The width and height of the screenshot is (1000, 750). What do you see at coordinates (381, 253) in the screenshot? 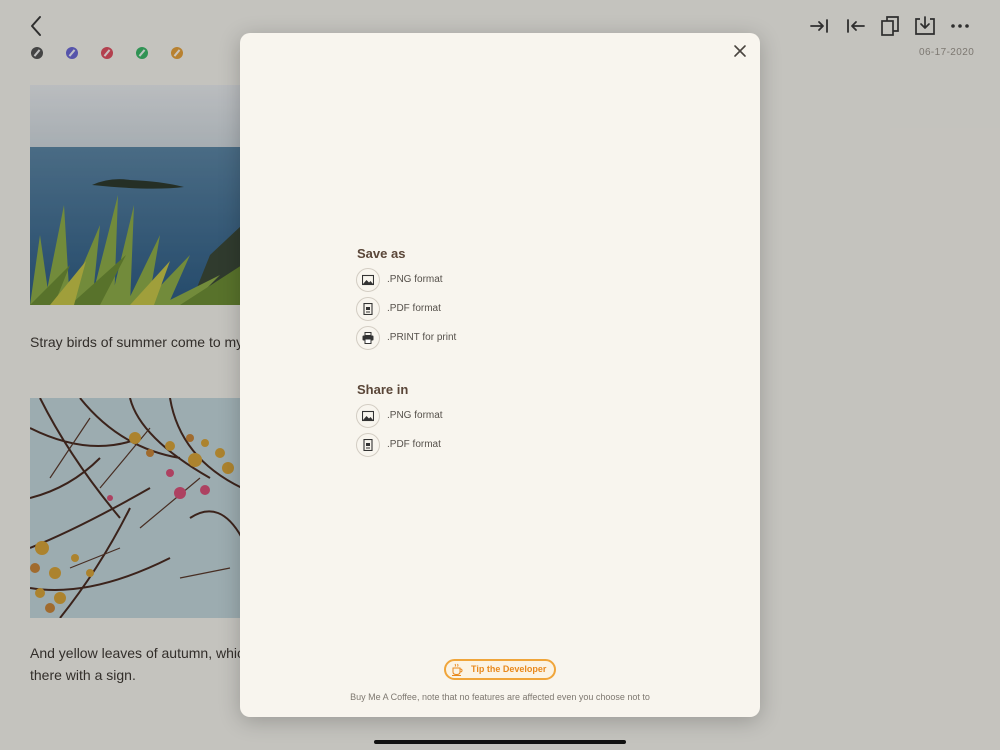
I see `save-as-heading: Save as` at bounding box center [381, 253].